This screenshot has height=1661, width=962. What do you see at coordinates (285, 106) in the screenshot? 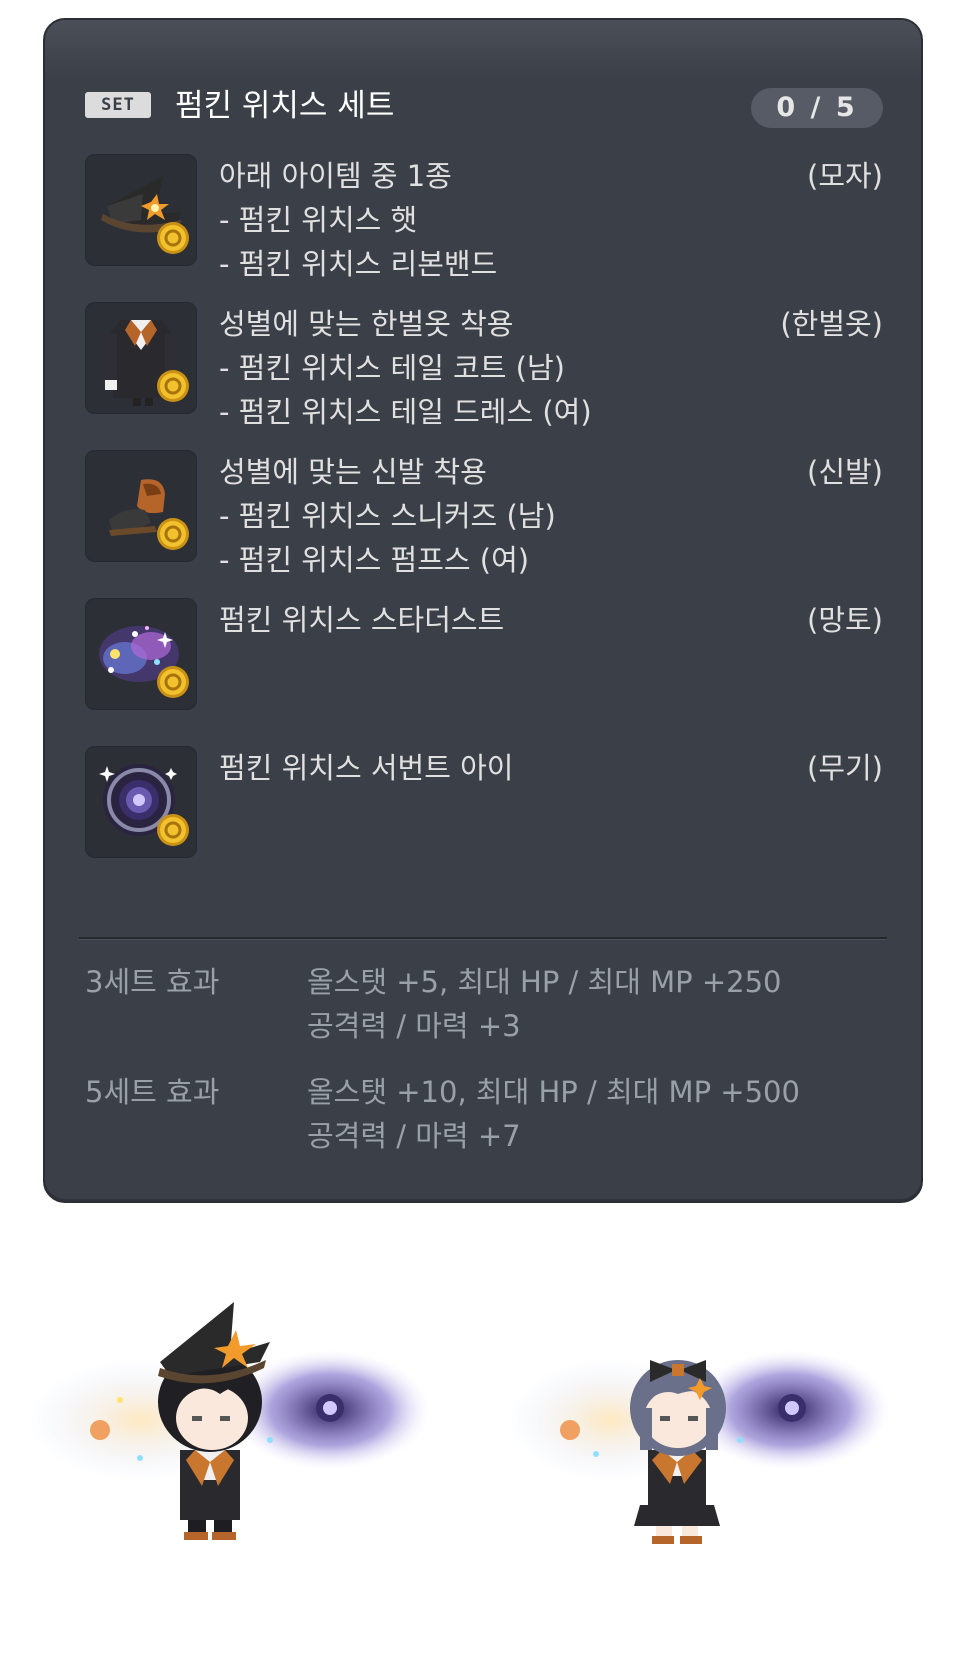
I see `set-title: 펌킨 위치스 세트` at bounding box center [285, 106].